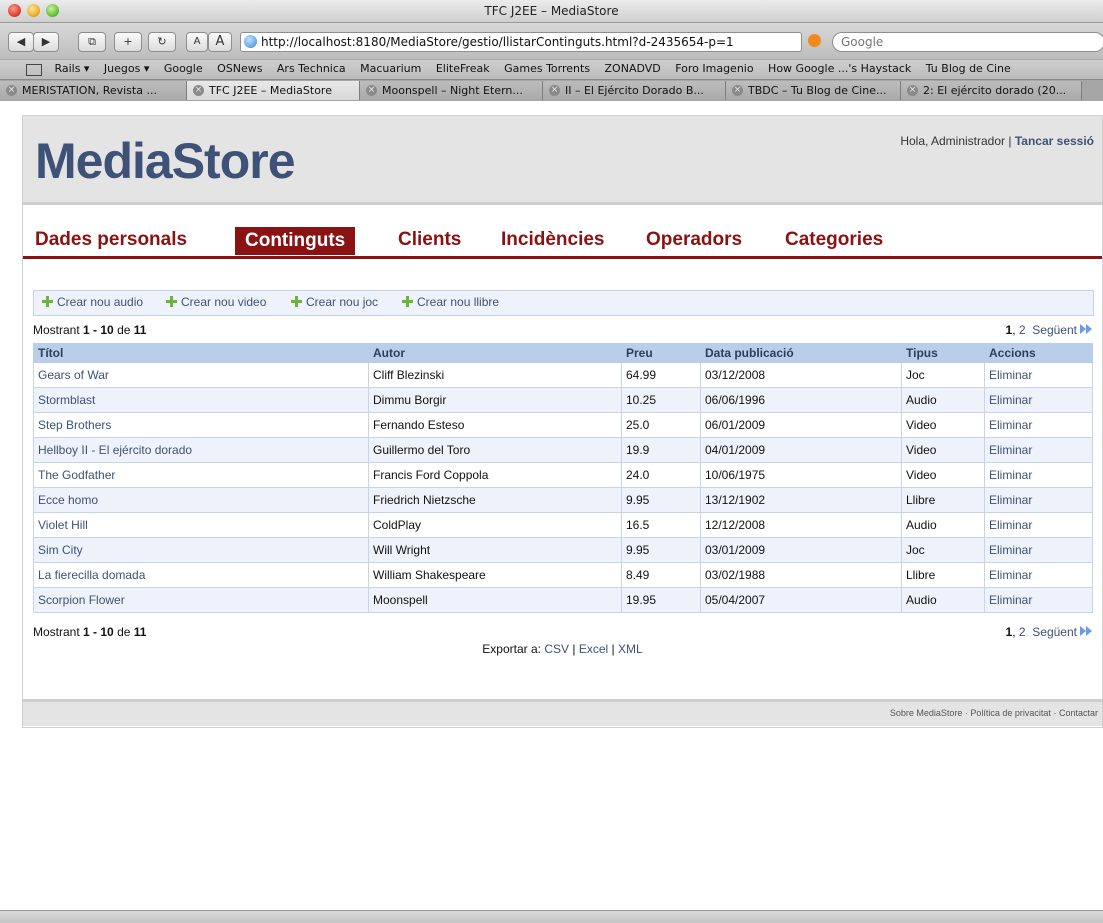  Describe the element at coordinates (593, 649) in the screenshot. I see `export-excel-link: Excel` at that location.